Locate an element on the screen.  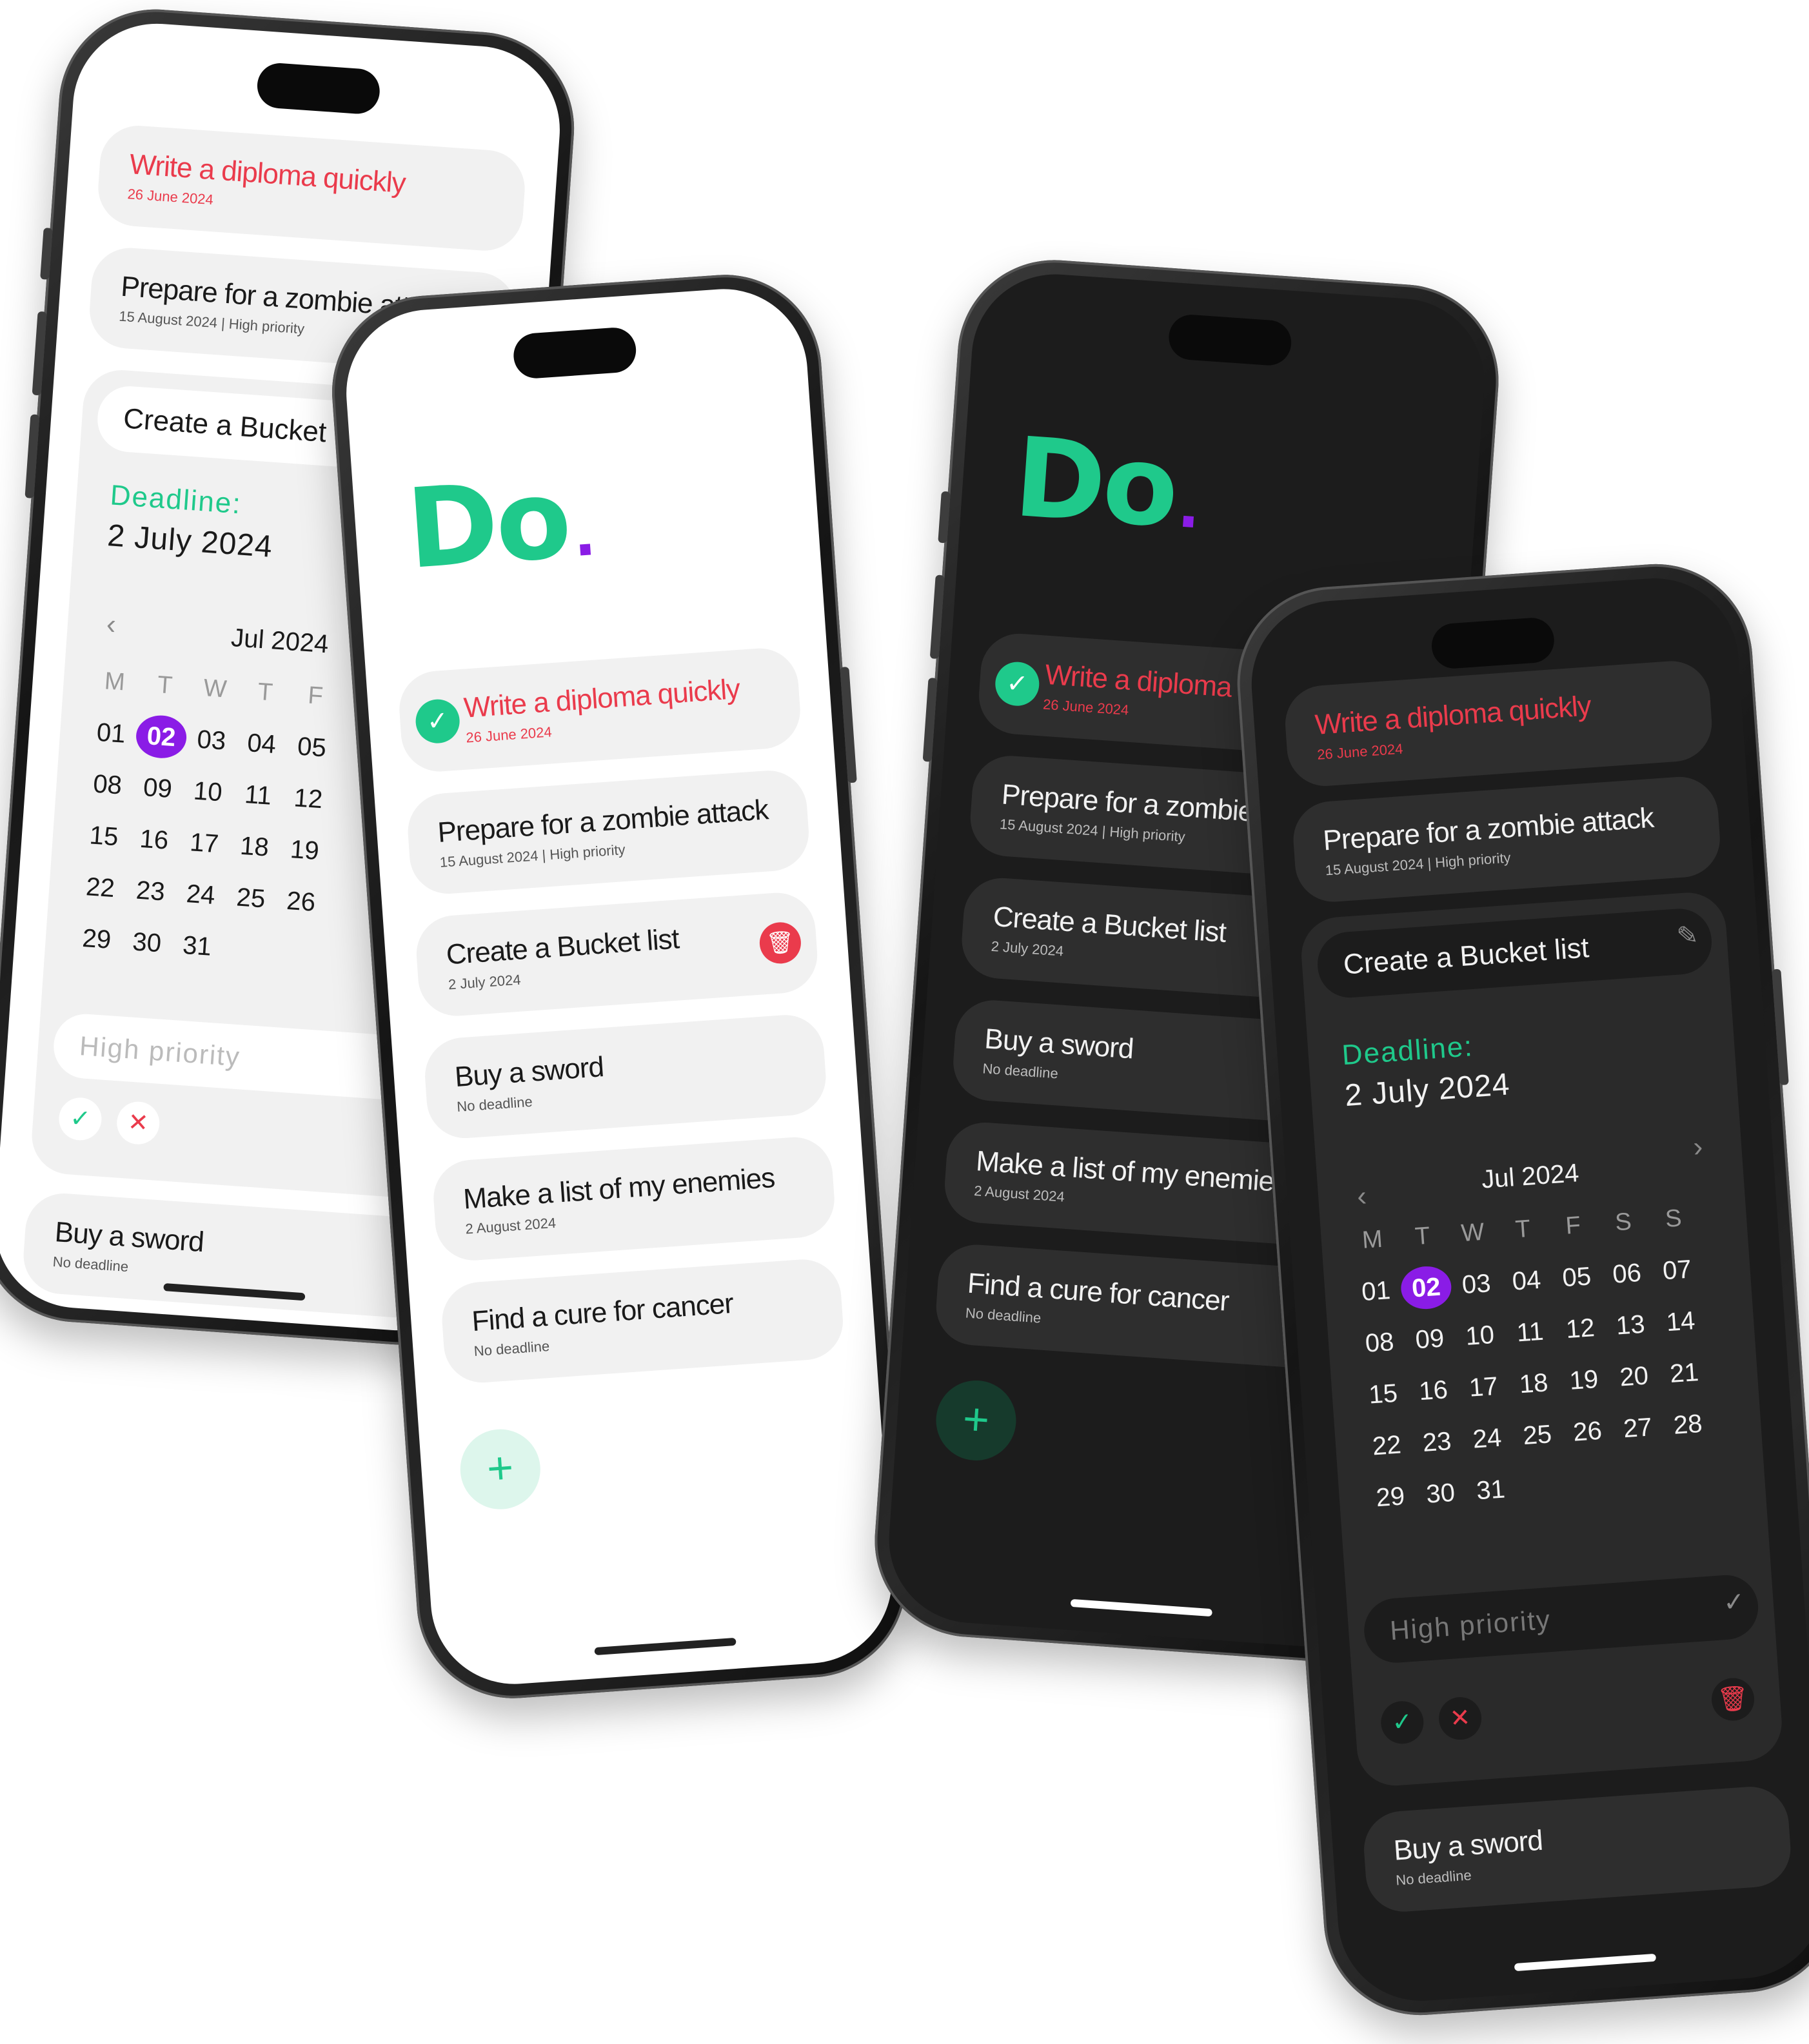
calendar-day: 21 is located at coordinates (1683, 1373).